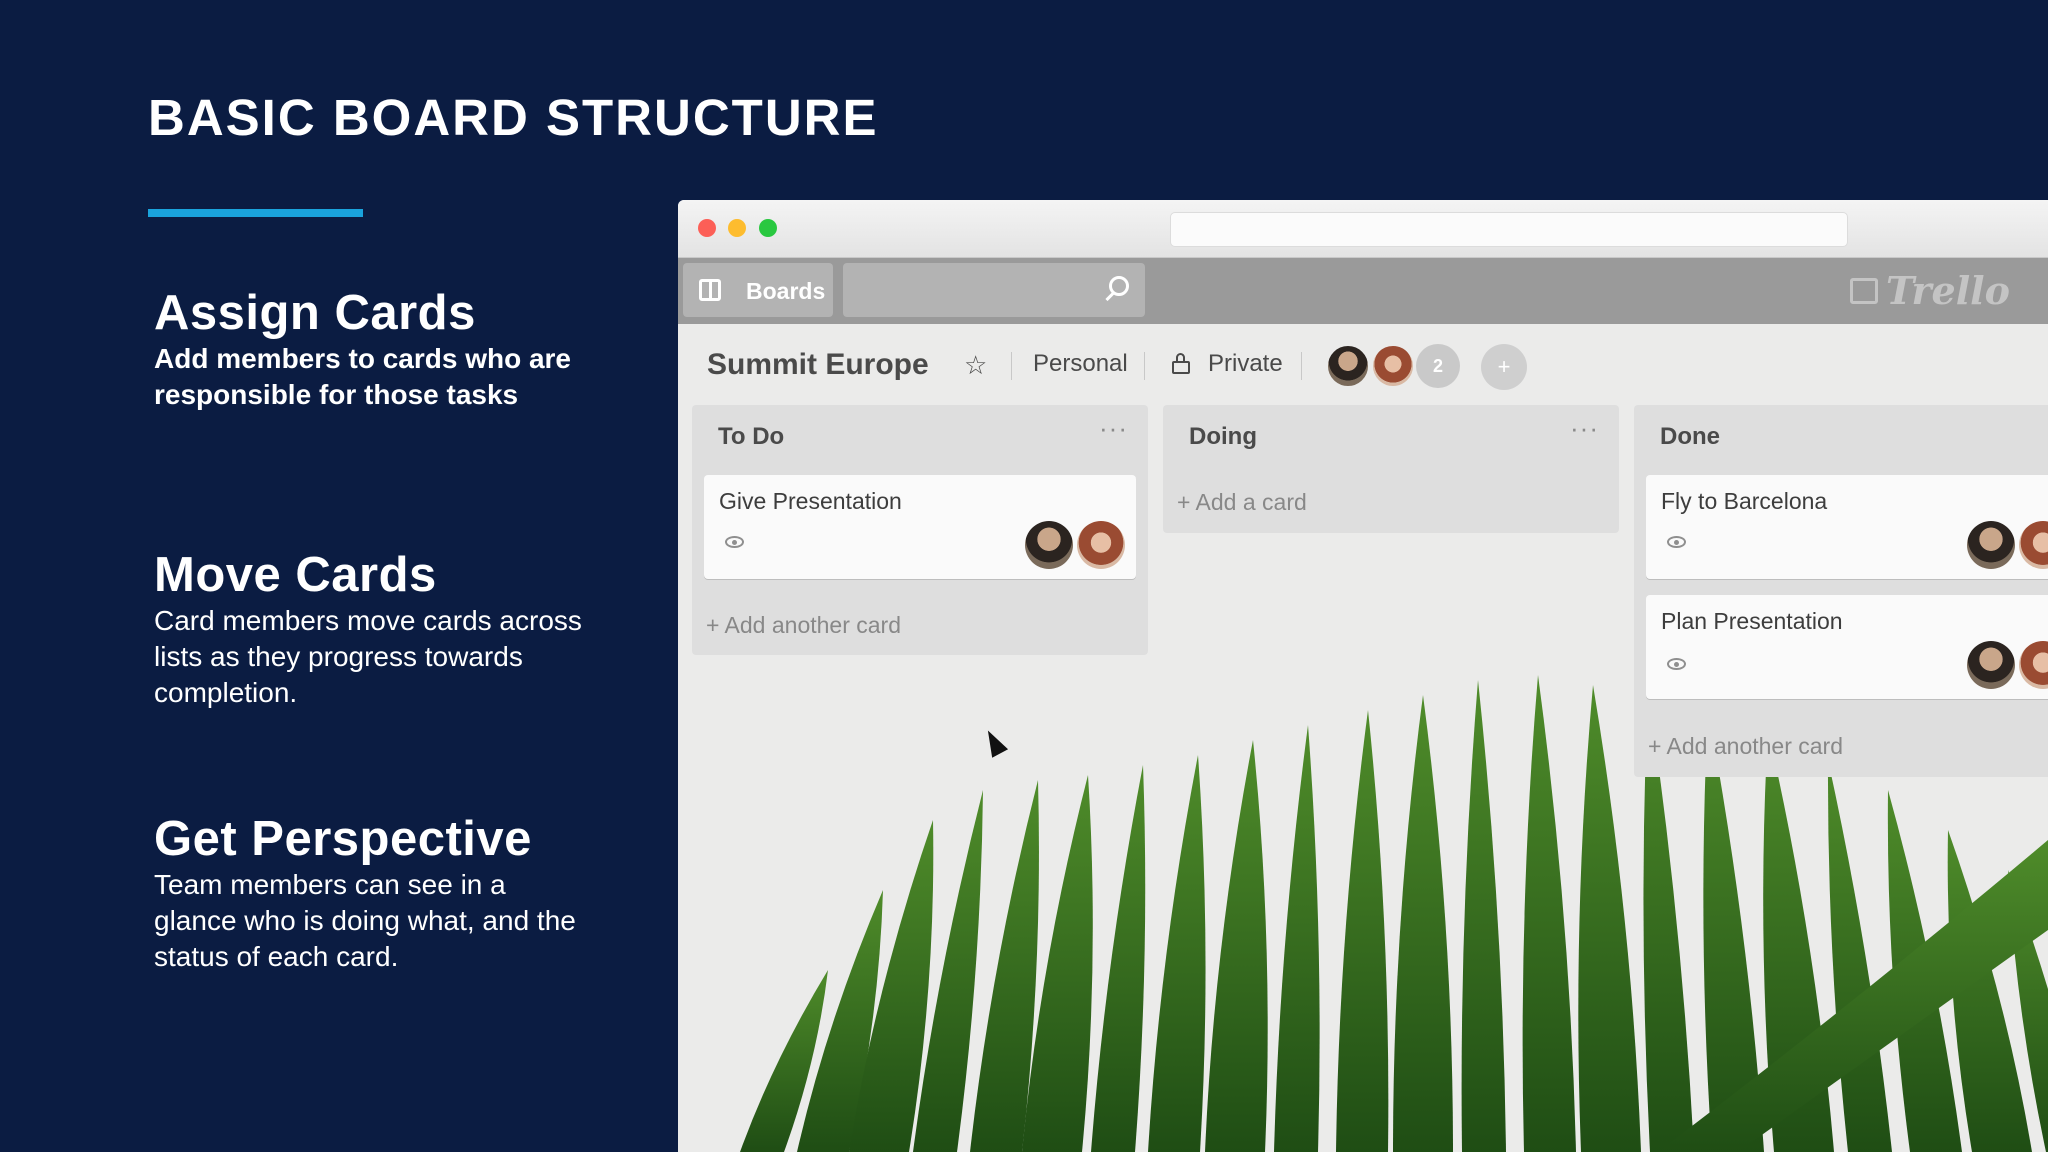 The width and height of the screenshot is (2048, 1152). Describe the element at coordinates (295, 575) in the screenshot. I see `point-heading: Move Cards` at that location.